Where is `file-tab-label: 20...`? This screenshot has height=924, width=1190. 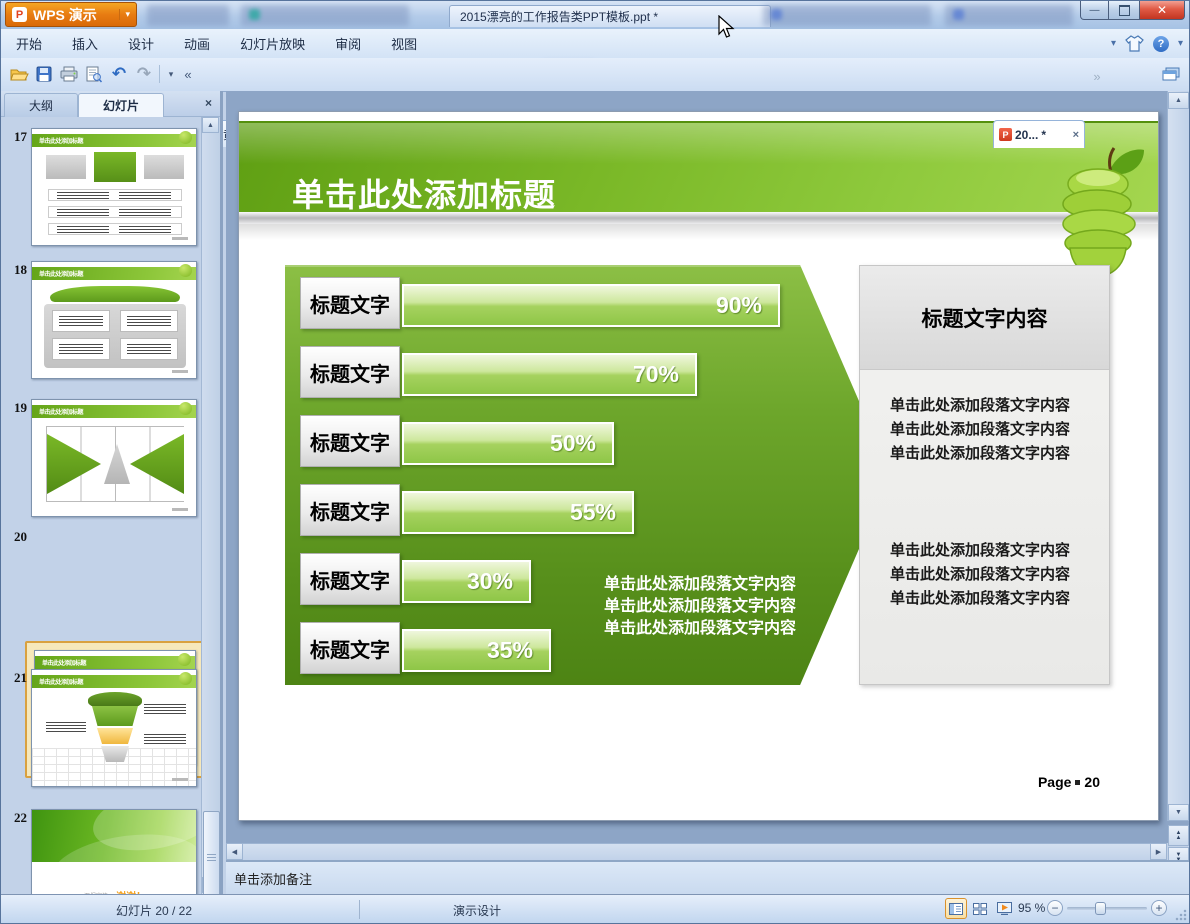
file-tab-label: 20... is located at coordinates (1027, 134).